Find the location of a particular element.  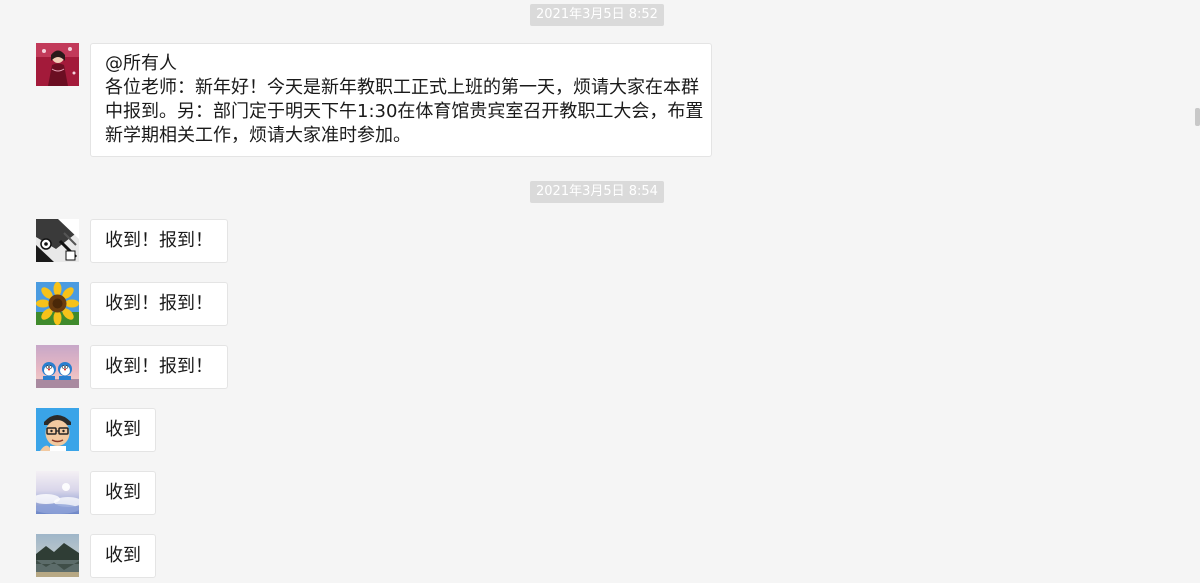

anime-sketch-avatar is located at coordinates (57, 240).